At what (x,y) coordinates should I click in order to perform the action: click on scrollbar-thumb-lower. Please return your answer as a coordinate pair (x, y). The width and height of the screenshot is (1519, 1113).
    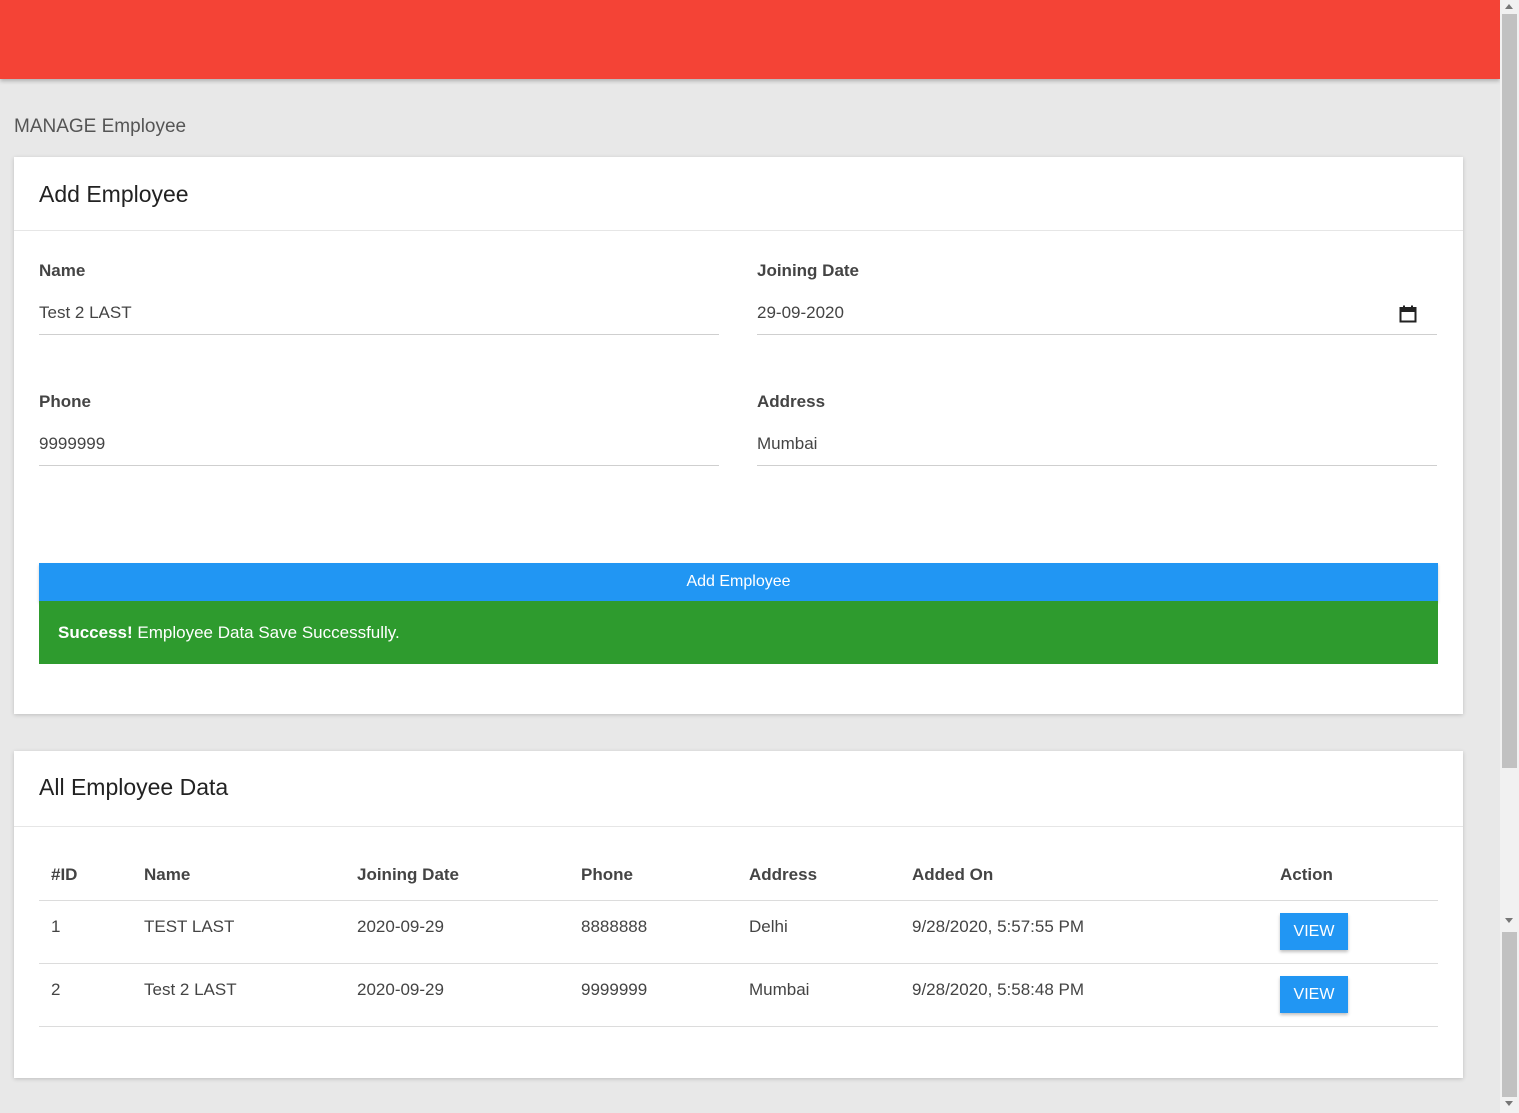
    Looking at the image, I should click on (1509, 1014).